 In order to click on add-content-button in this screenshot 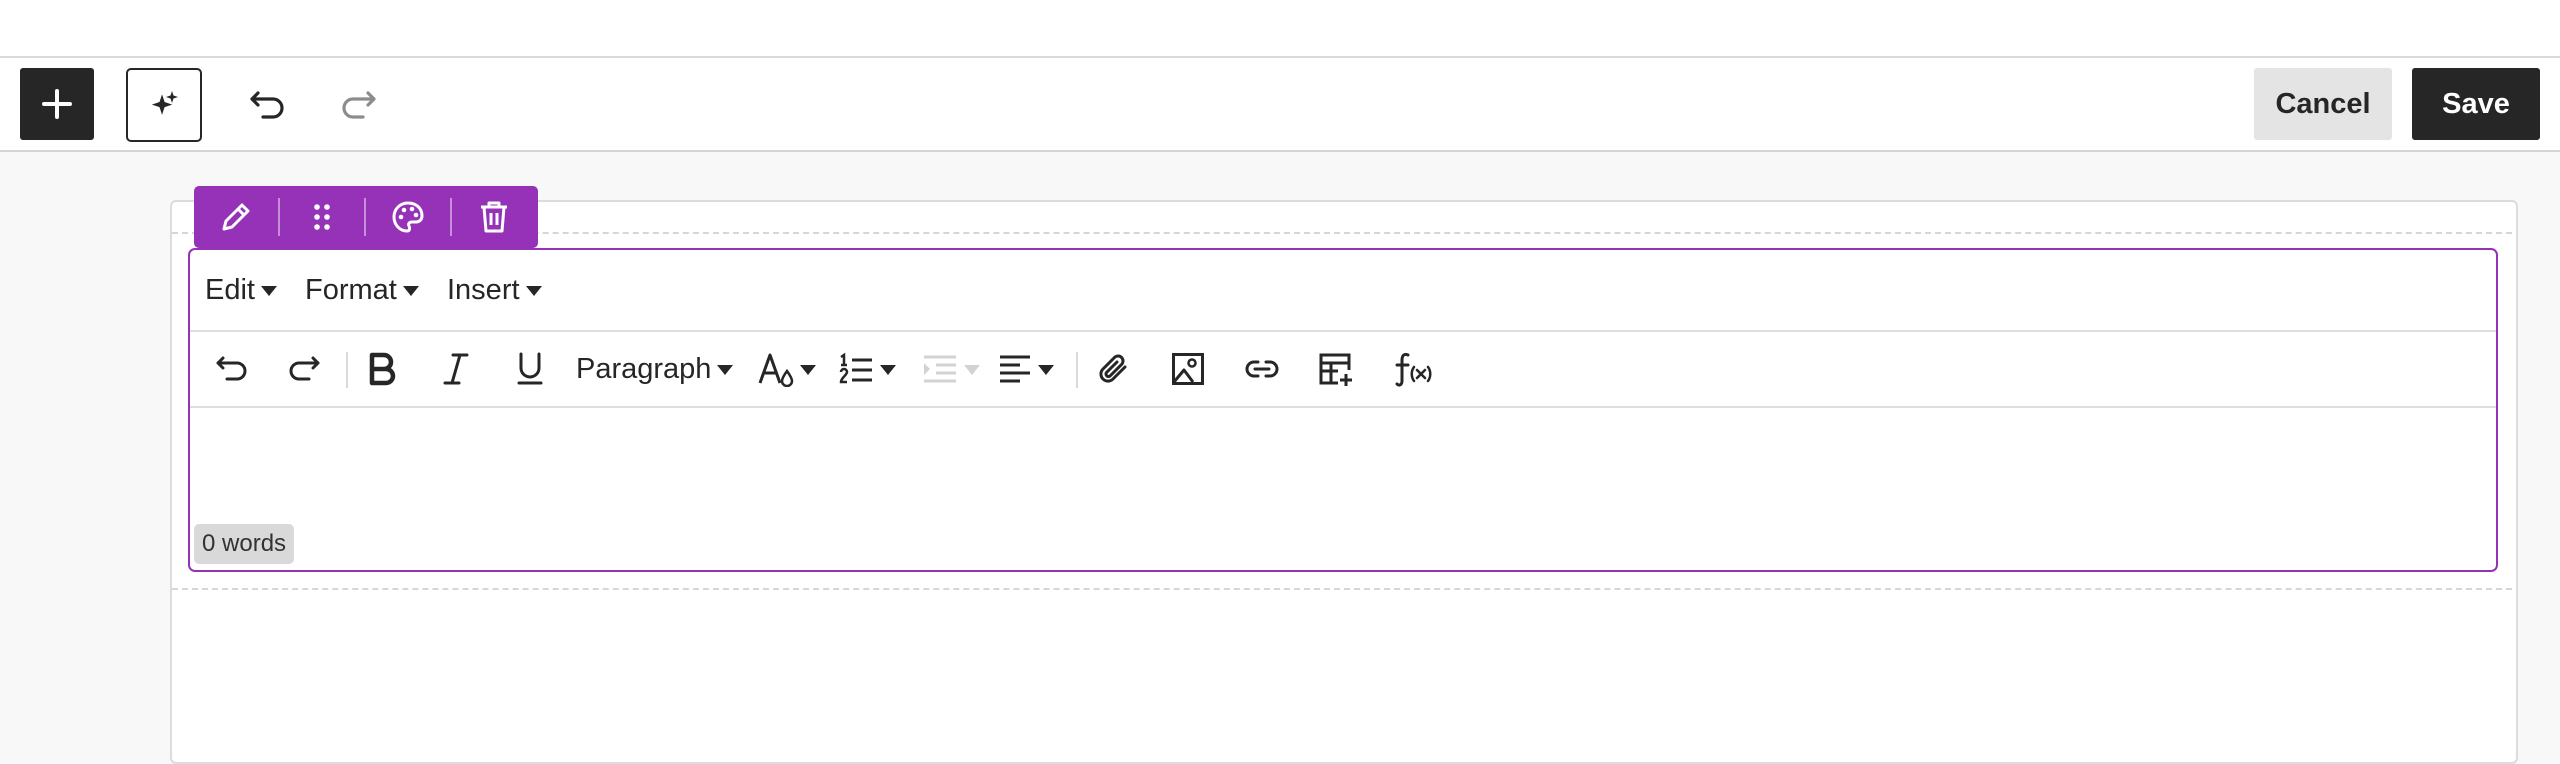, I will do `click(57, 104)`.